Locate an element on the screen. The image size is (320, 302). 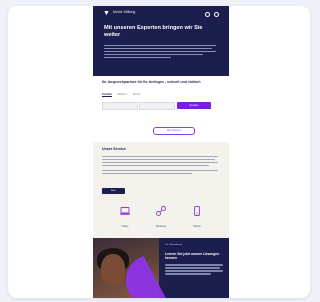
promo-kicker: Für Unternehmen is located at coordinates (174, 245).